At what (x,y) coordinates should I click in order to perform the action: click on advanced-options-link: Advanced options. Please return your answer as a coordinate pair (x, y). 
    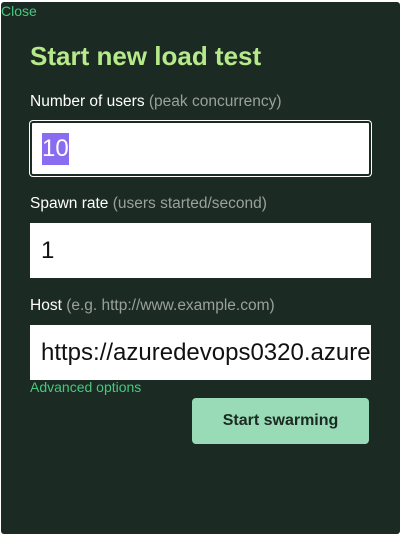
    Looking at the image, I should click on (85, 387).